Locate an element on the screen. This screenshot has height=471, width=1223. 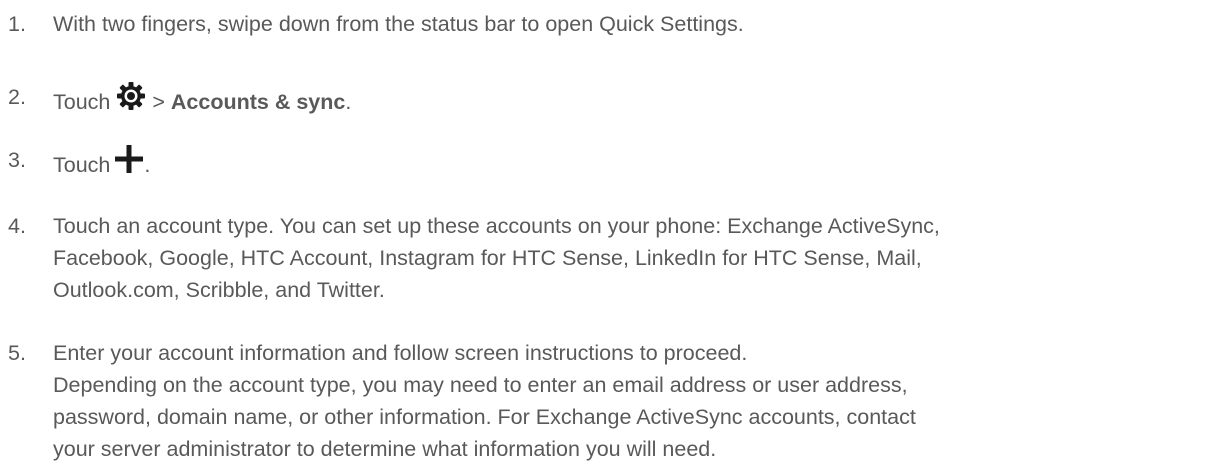
step-number: 3. is located at coordinates (17, 160).